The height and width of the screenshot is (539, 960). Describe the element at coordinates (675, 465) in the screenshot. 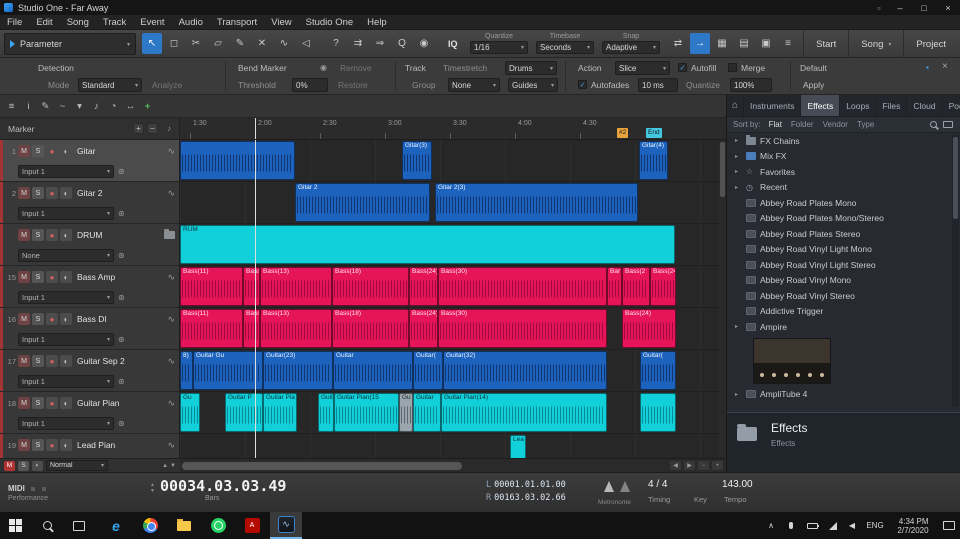

I see `scroll-left-button: ◀` at that location.